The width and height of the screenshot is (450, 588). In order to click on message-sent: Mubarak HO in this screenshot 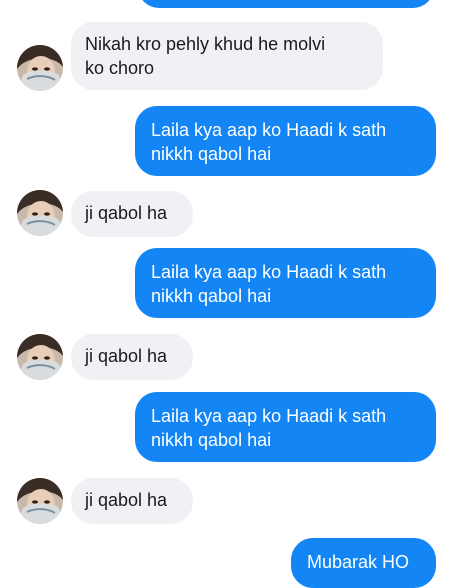, I will do `click(363, 563)`.